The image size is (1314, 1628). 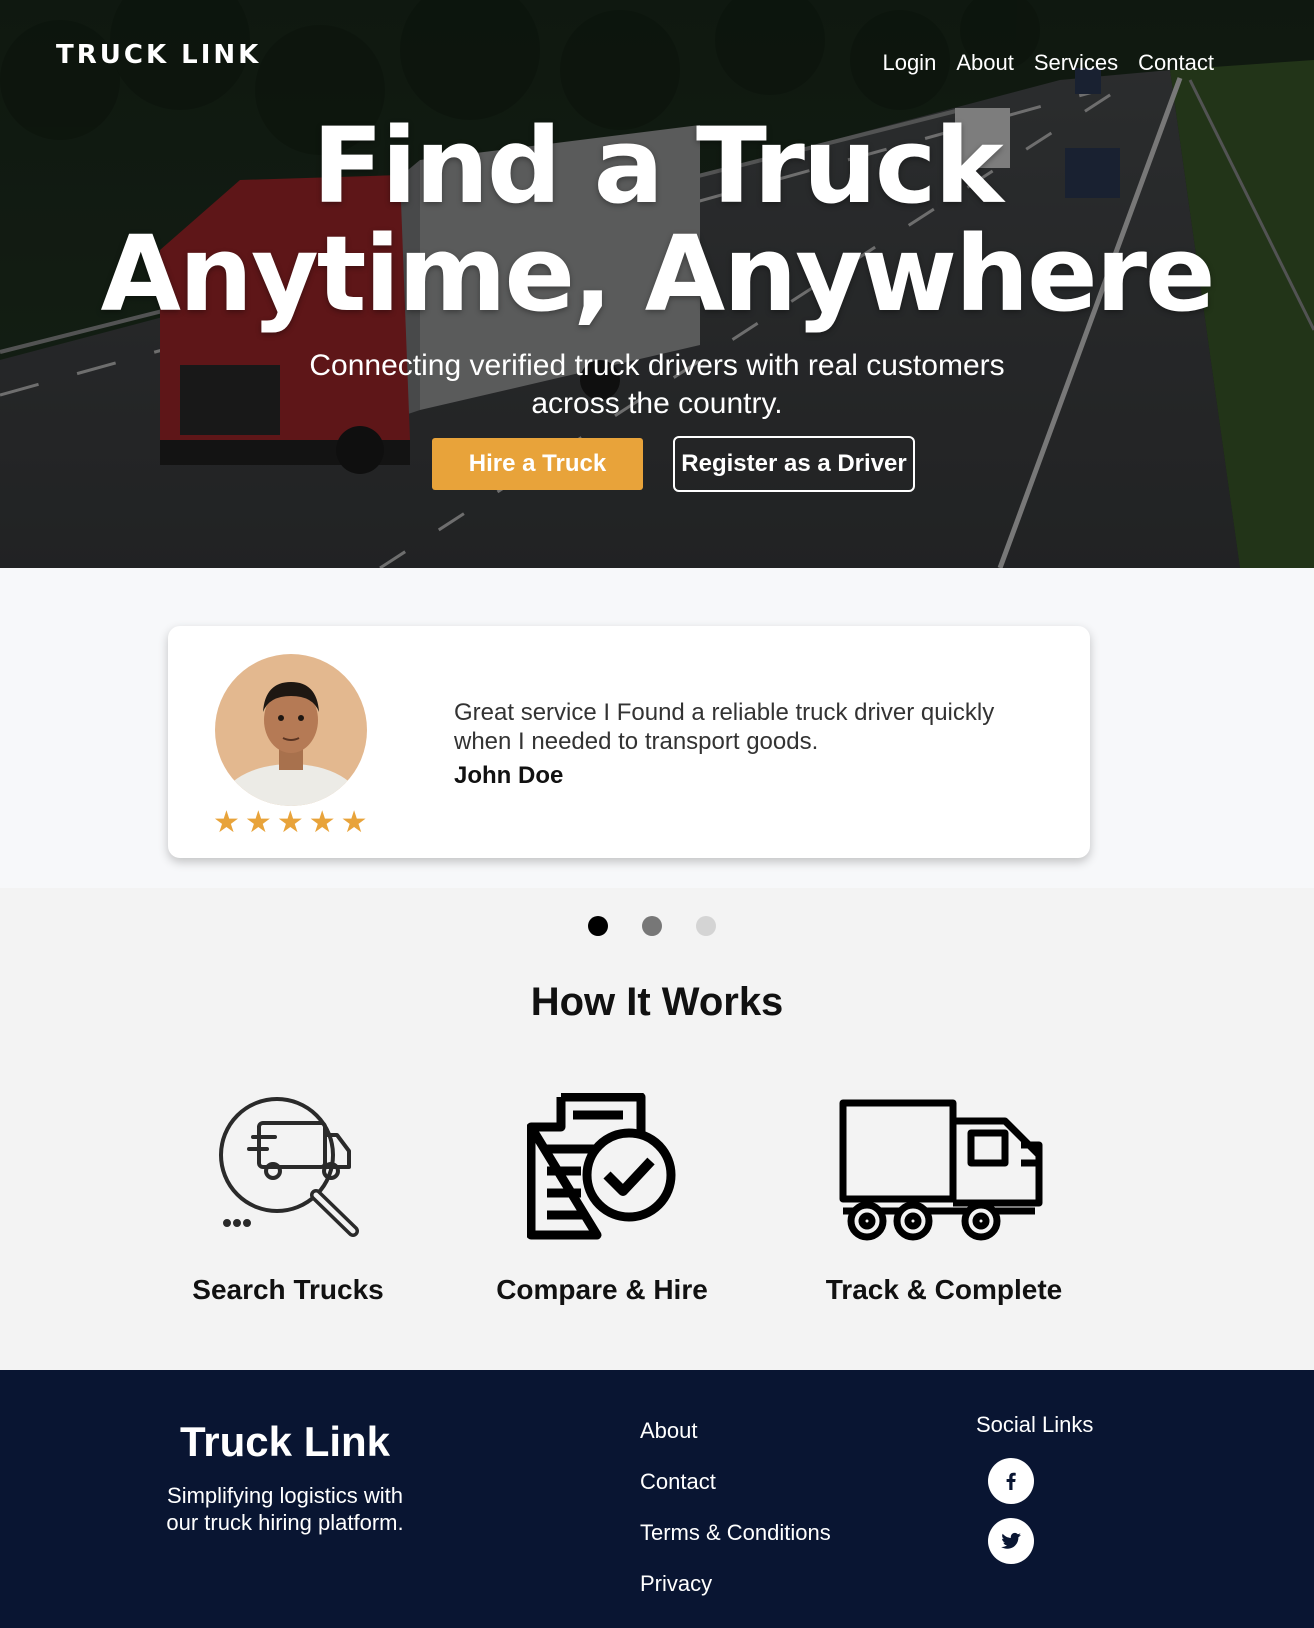 I want to click on step-label-search: Search Trucks, so click(x=288, y=1289).